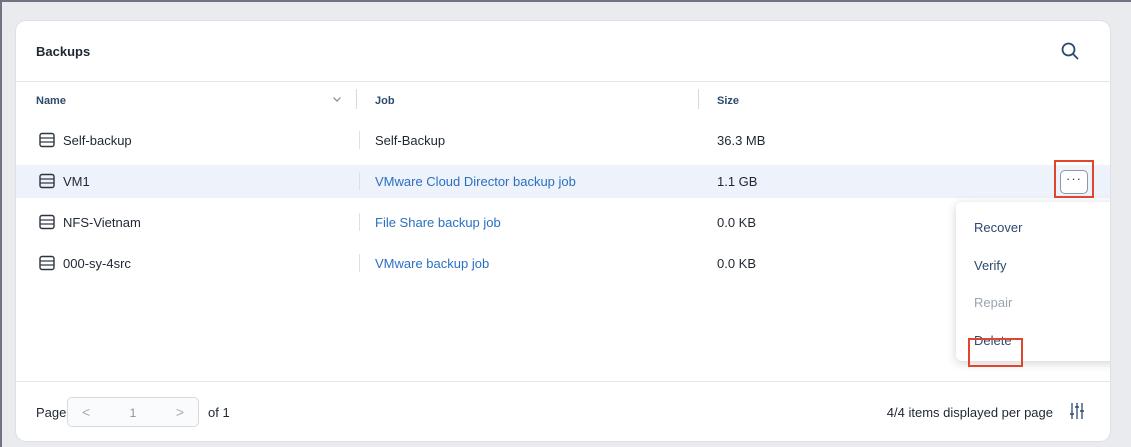 The width and height of the screenshot is (1131, 447). Describe the element at coordinates (1074, 179) in the screenshot. I see `more-actions-highlight-box` at that location.